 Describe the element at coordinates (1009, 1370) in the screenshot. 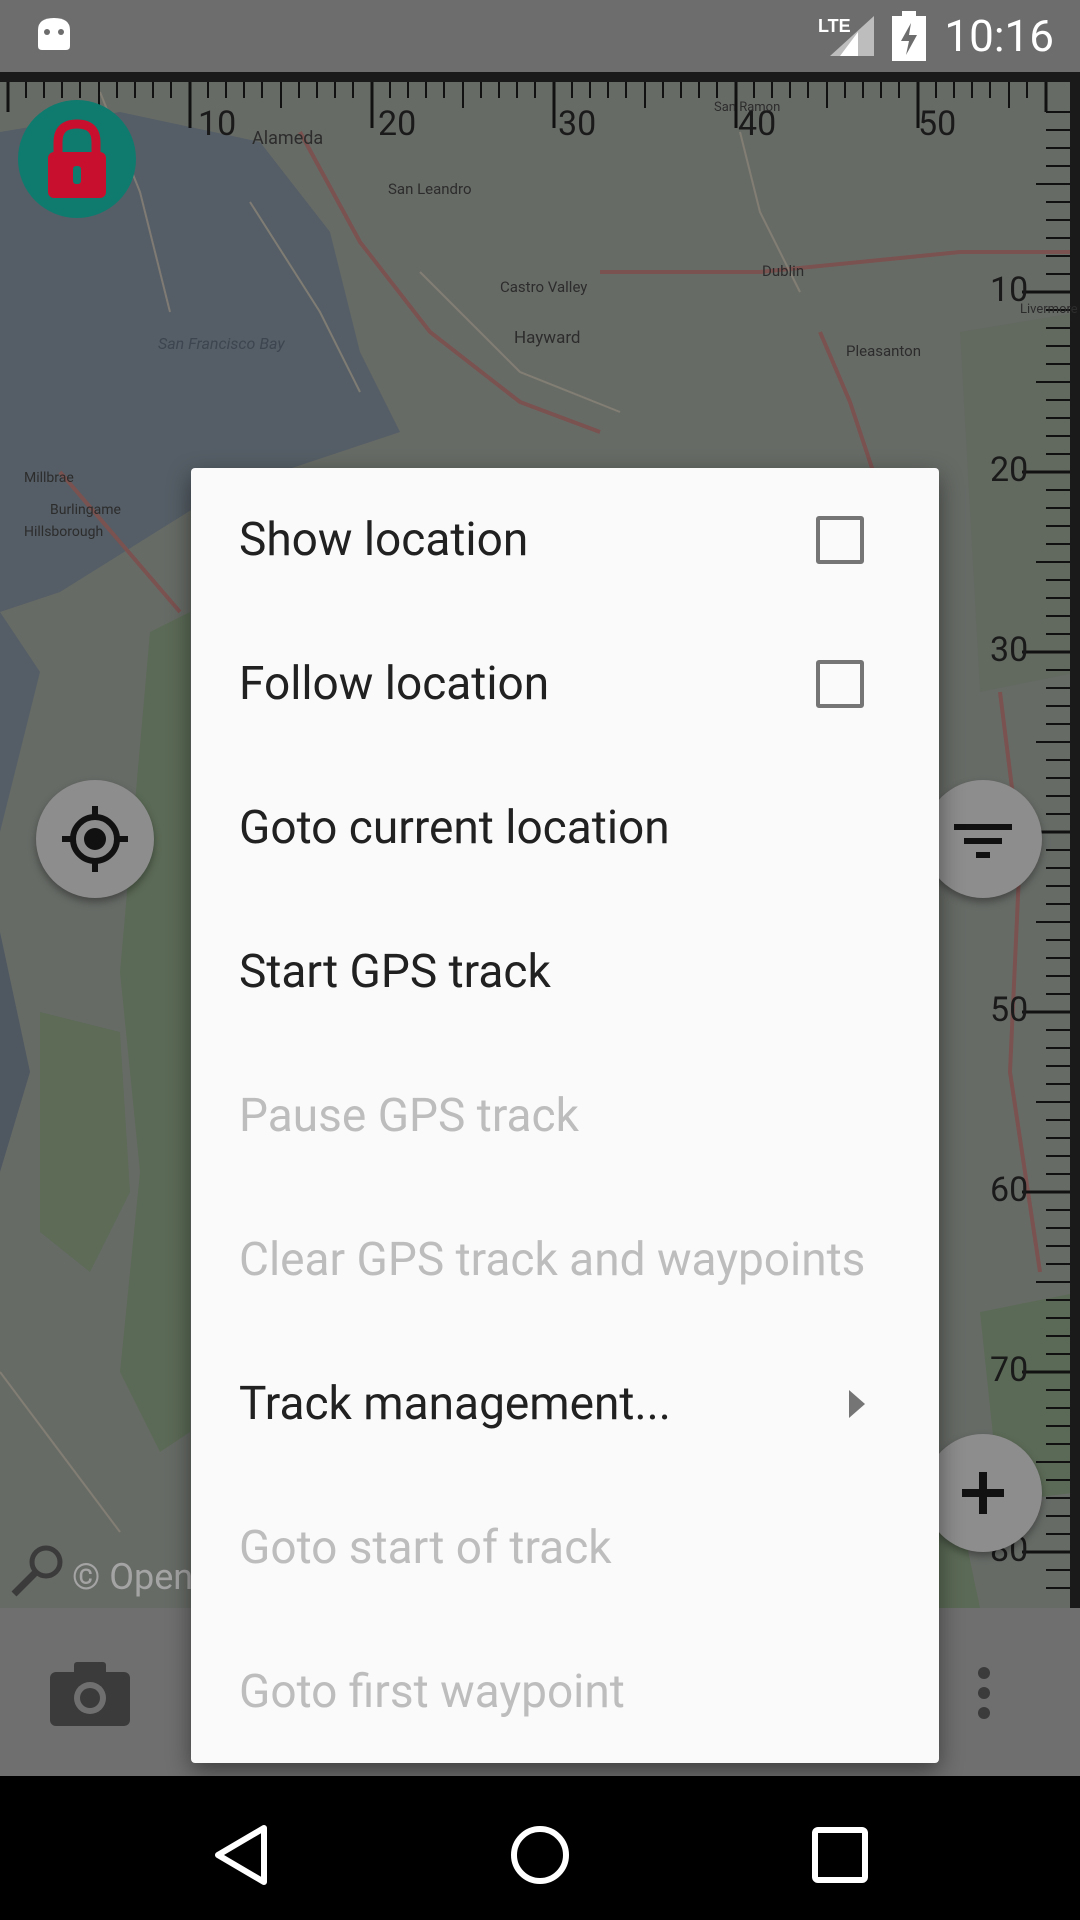

I see `ruler-right-label: 70` at that location.